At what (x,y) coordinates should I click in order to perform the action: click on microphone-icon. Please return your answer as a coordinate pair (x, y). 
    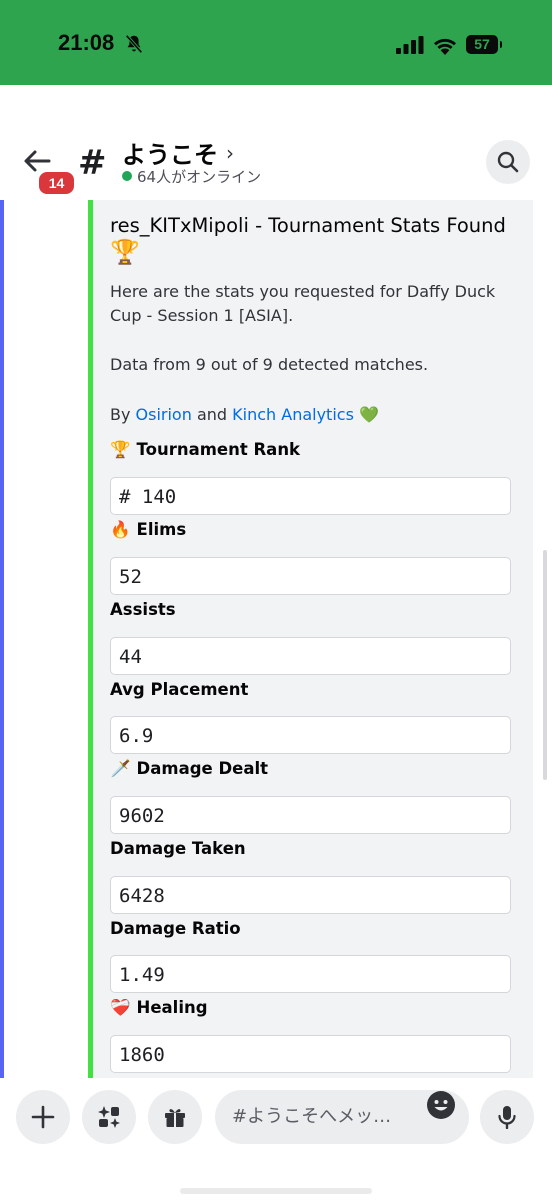
    Looking at the image, I should click on (507, 1117).